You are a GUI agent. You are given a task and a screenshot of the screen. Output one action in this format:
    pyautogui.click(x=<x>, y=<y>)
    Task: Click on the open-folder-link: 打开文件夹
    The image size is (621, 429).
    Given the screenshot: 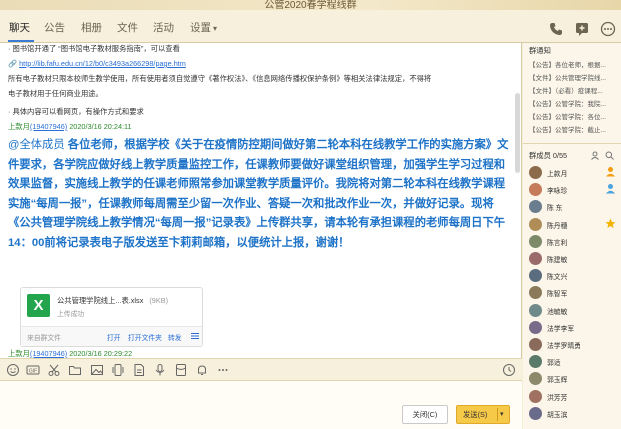 What is the action you would take?
    pyautogui.click(x=145, y=337)
    